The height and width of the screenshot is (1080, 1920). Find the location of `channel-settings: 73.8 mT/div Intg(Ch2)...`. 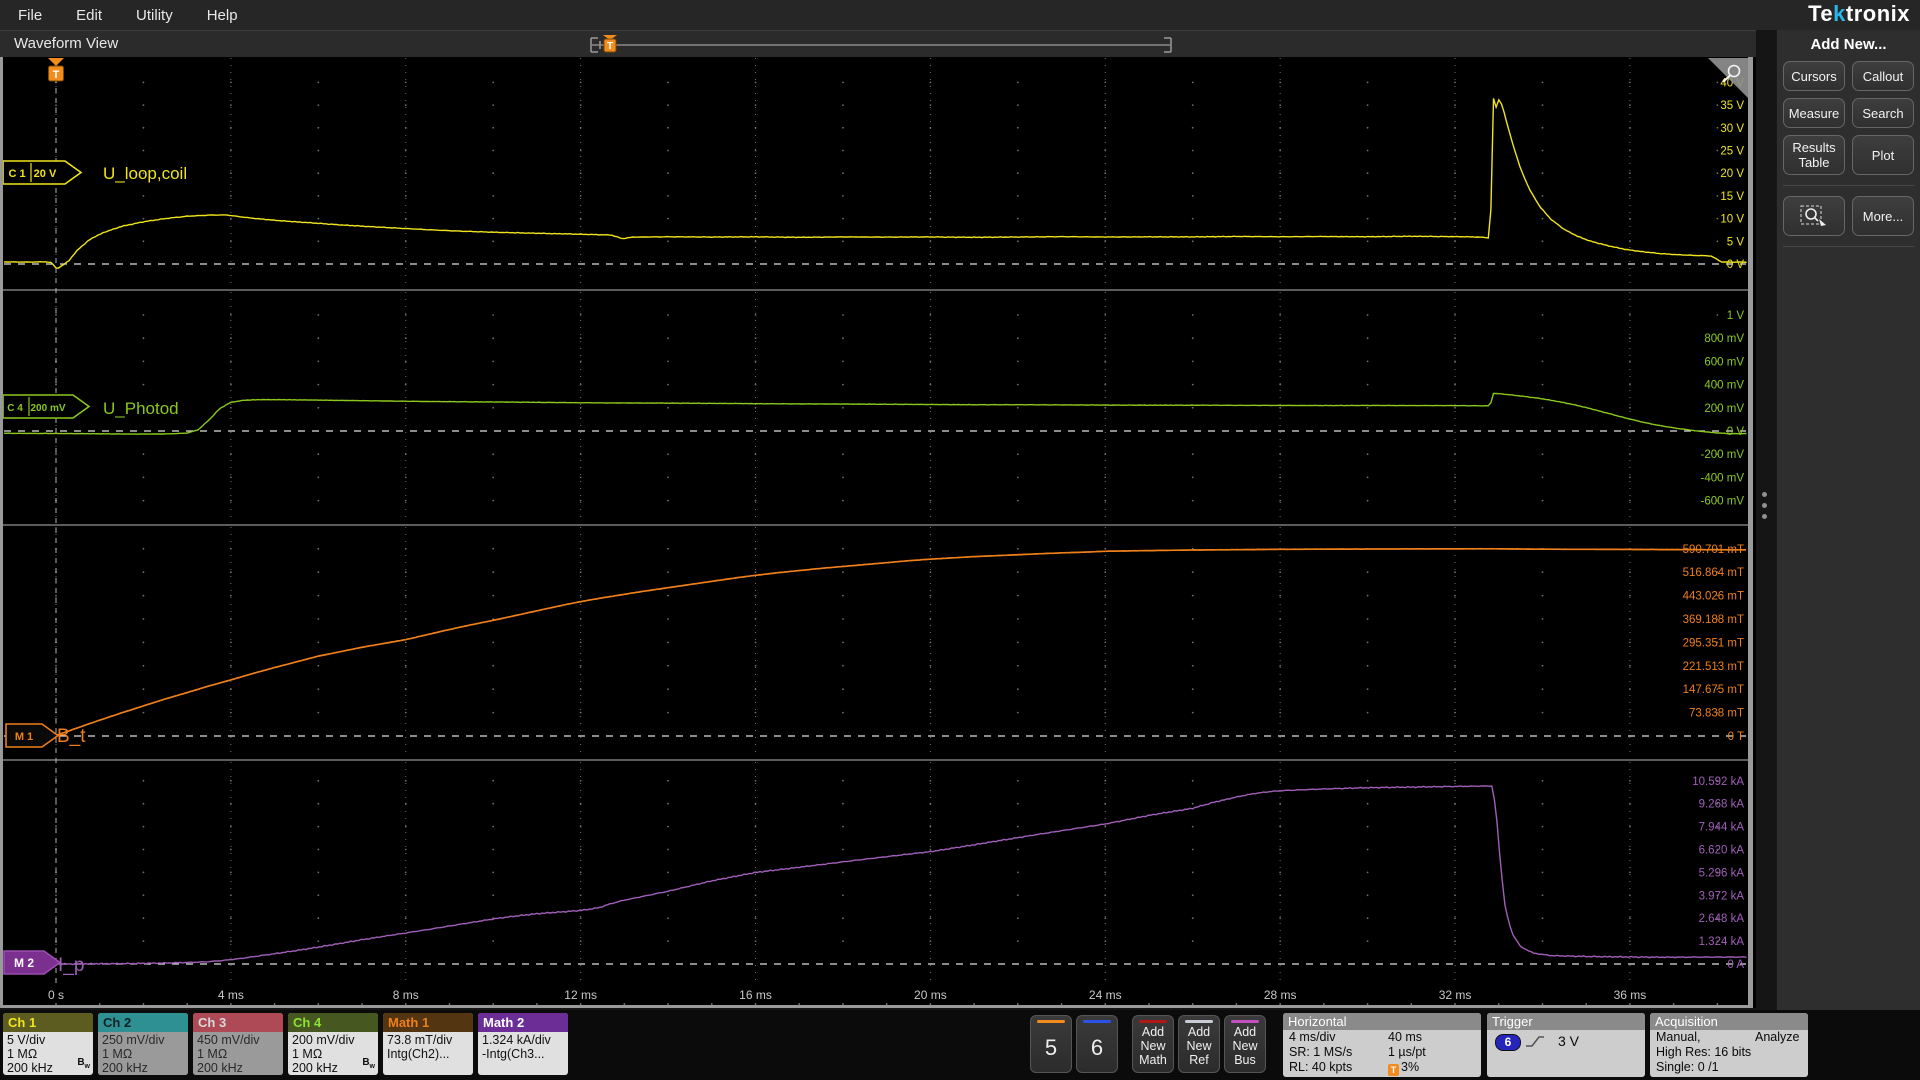

channel-settings: 73.8 mT/div Intg(Ch2)... is located at coordinates (420, 1047).